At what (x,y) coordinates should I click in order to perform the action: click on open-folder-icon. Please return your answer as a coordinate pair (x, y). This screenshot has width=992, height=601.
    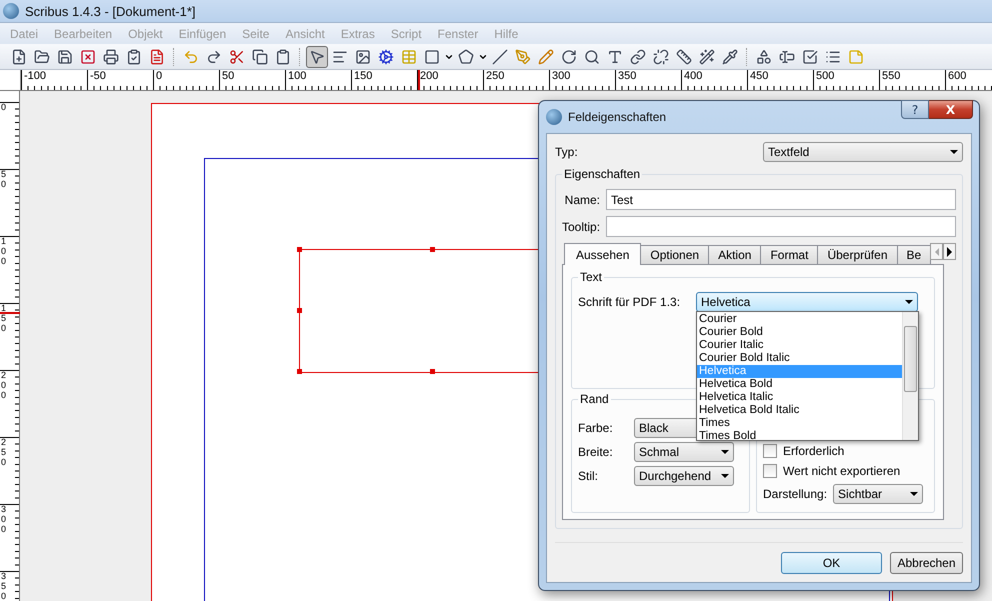
    Looking at the image, I should click on (42, 56).